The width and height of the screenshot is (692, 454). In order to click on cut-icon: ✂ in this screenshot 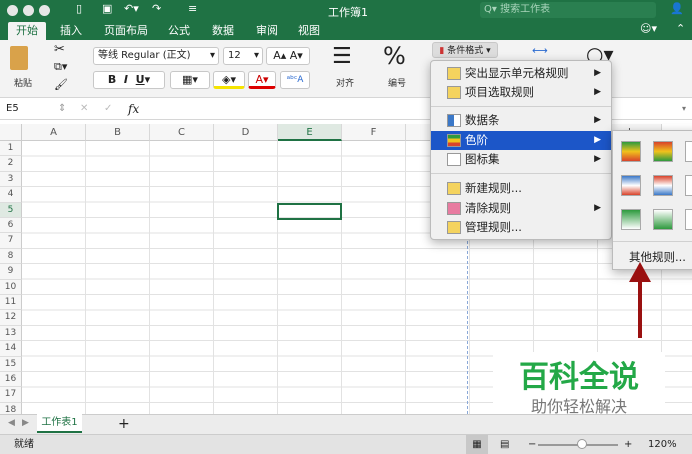, I will do `click(59, 49)`.